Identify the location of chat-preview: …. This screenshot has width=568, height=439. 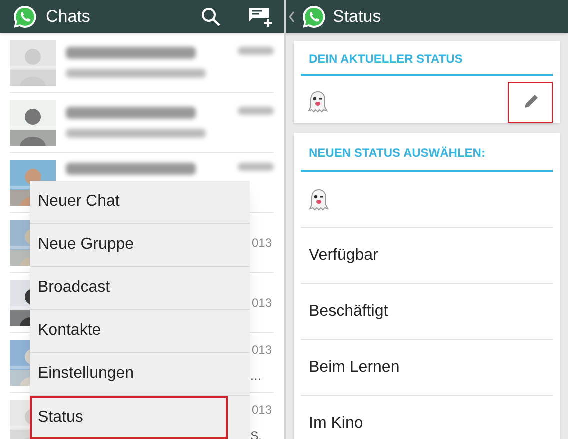
(256, 376).